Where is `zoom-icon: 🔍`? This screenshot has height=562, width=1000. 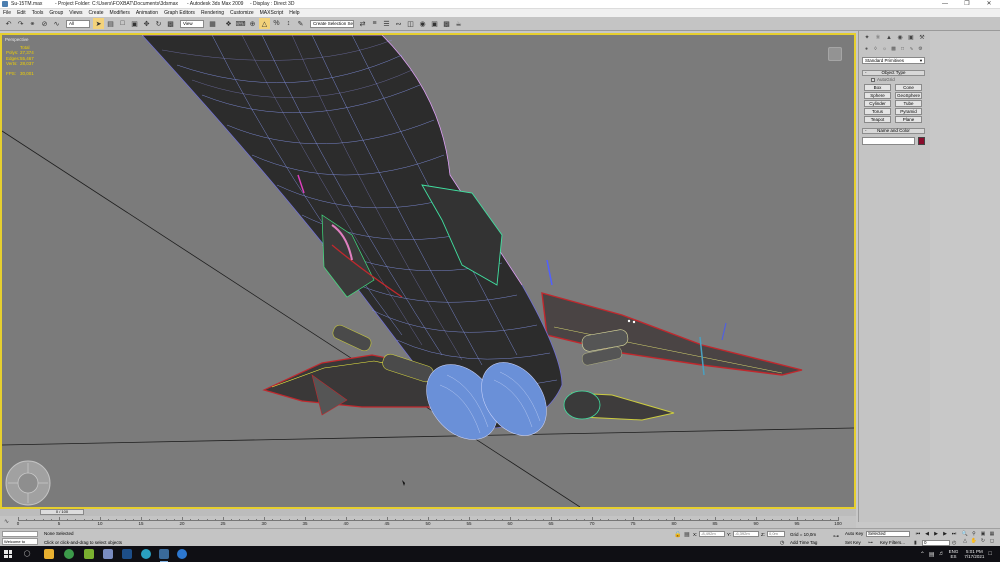
zoom-icon: 🔍 is located at coordinates (965, 534).